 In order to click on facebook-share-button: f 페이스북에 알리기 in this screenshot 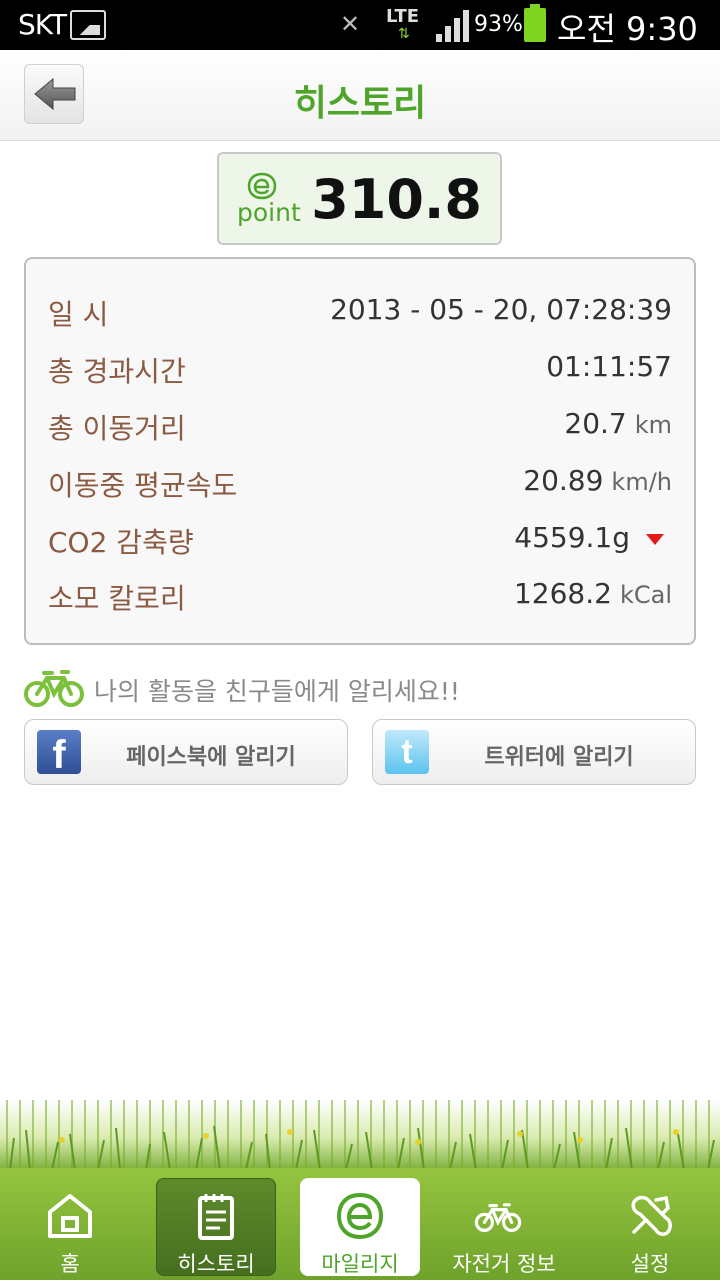, I will do `click(186, 752)`.